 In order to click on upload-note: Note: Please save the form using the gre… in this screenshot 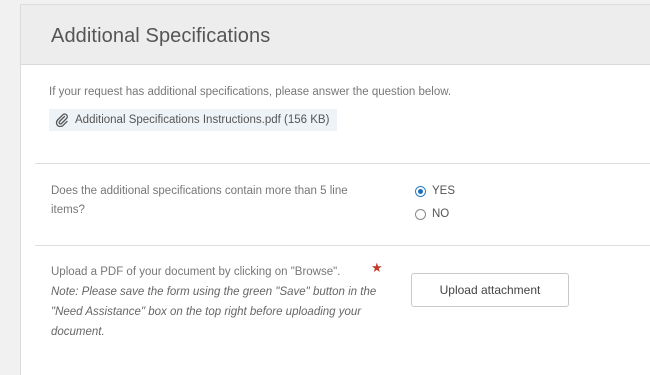, I will do `click(214, 312)`.